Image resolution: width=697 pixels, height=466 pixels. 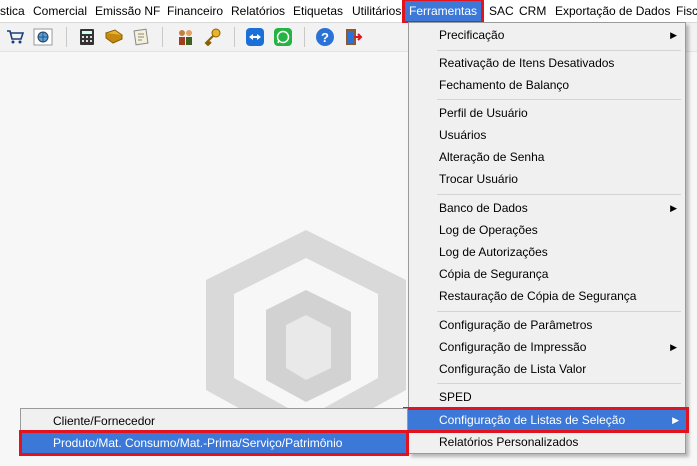 I want to click on menu-item-log-autorizacoes: Log de Autorizações, so click(x=547, y=252).